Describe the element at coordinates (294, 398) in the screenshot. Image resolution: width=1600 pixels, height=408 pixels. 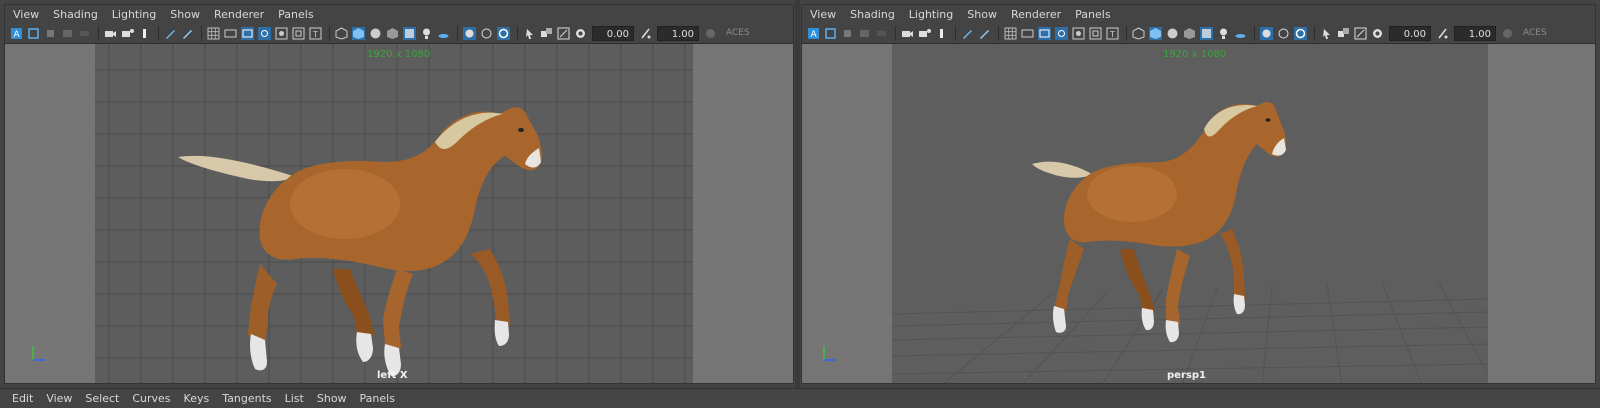
I see `menu-list: List` at that location.